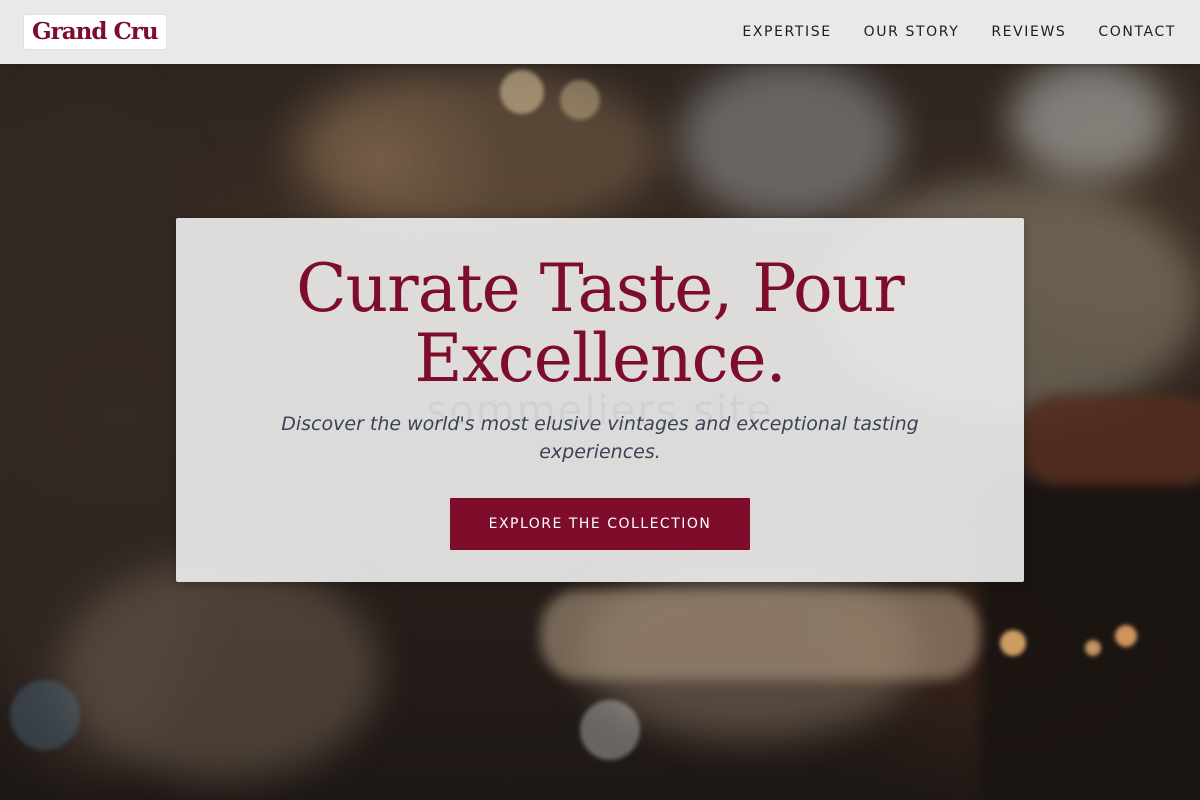 The height and width of the screenshot is (800, 1200). What do you see at coordinates (600, 358) in the screenshot?
I see `hero-title-line-2: Excellence.` at bounding box center [600, 358].